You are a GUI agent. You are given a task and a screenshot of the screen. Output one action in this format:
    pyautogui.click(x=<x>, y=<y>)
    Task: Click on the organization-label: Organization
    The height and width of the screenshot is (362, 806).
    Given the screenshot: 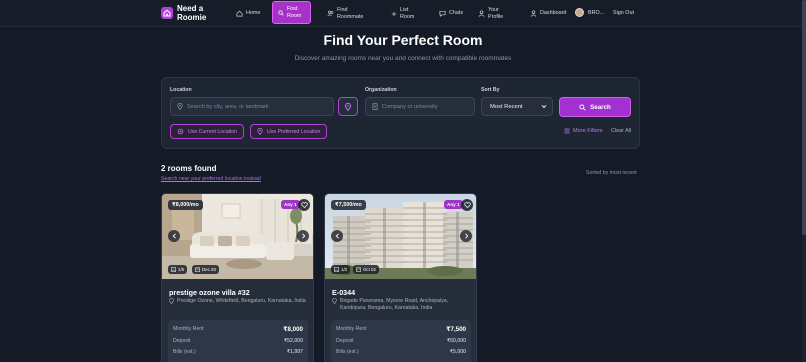 What is the action you would take?
    pyautogui.click(x=381, y=90)
    